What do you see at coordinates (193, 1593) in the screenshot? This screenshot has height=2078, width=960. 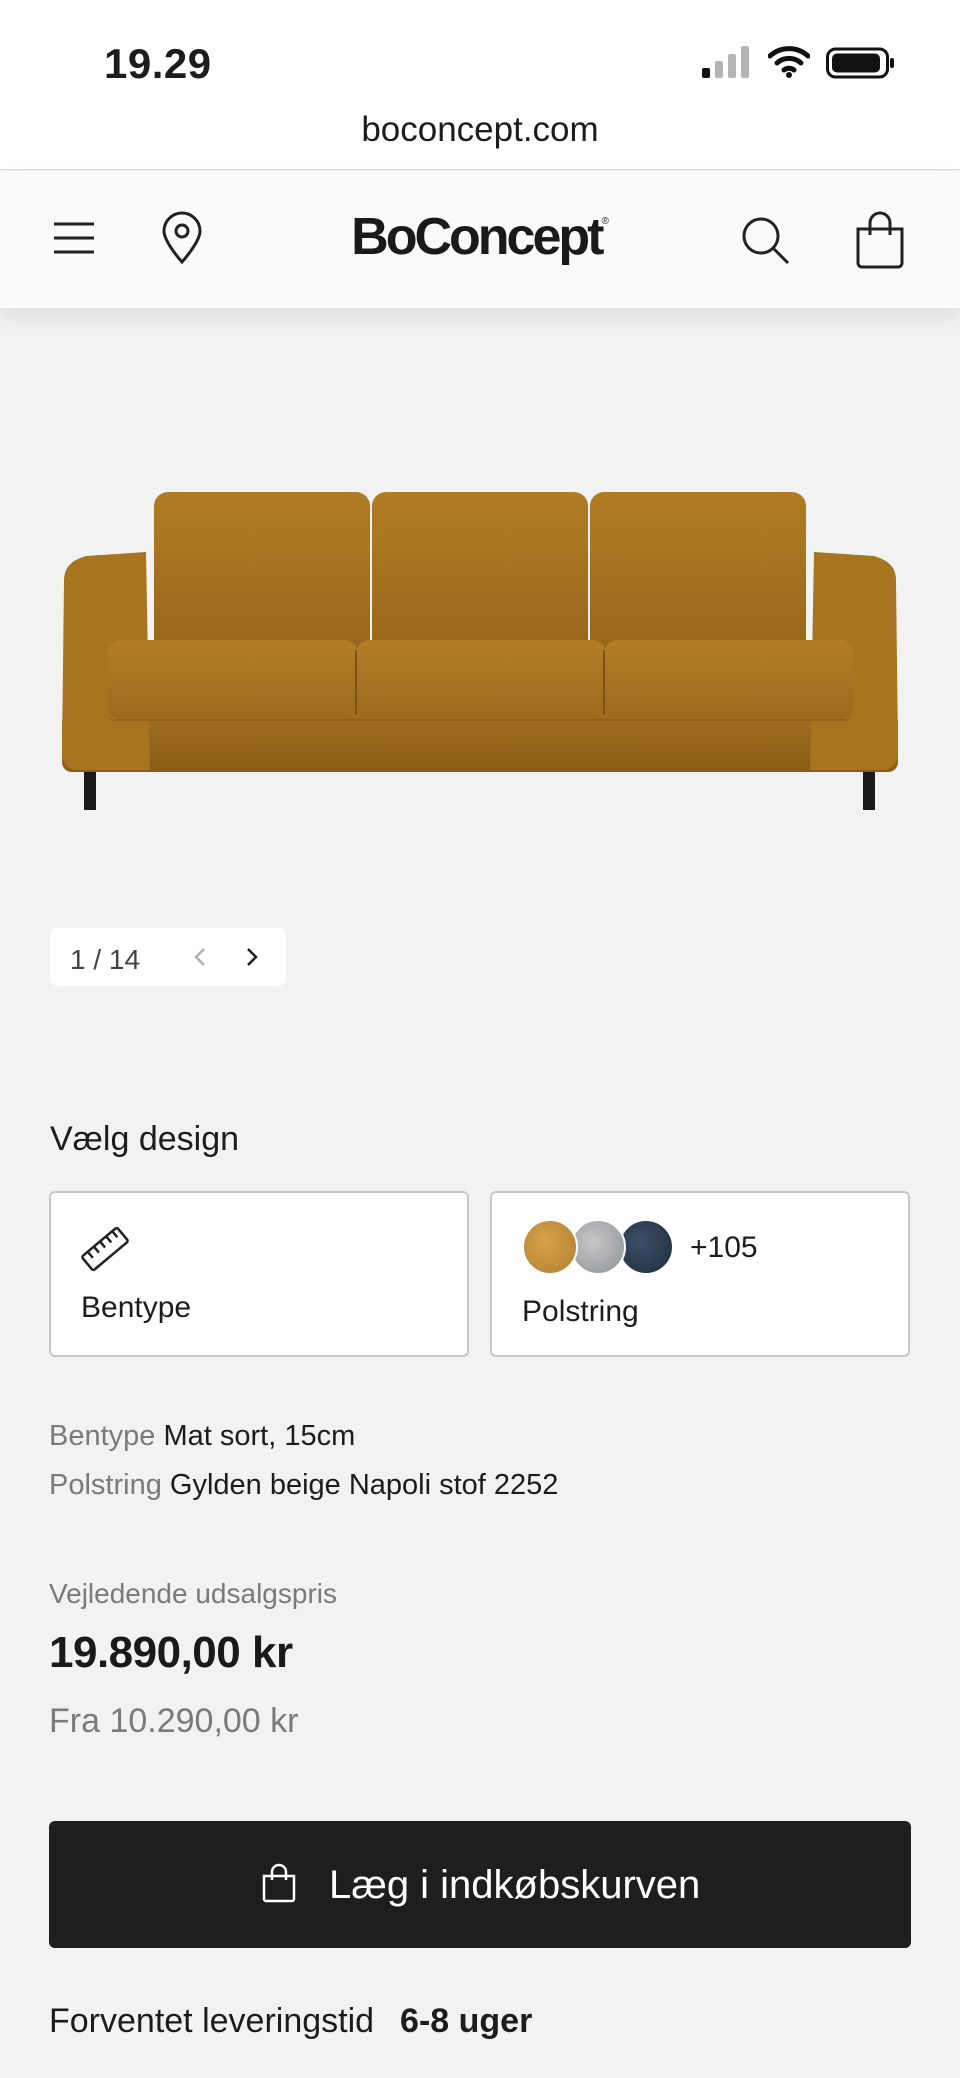 I see `price-label: Vejledende udsalgspris` at bounding box center [193, 1593].